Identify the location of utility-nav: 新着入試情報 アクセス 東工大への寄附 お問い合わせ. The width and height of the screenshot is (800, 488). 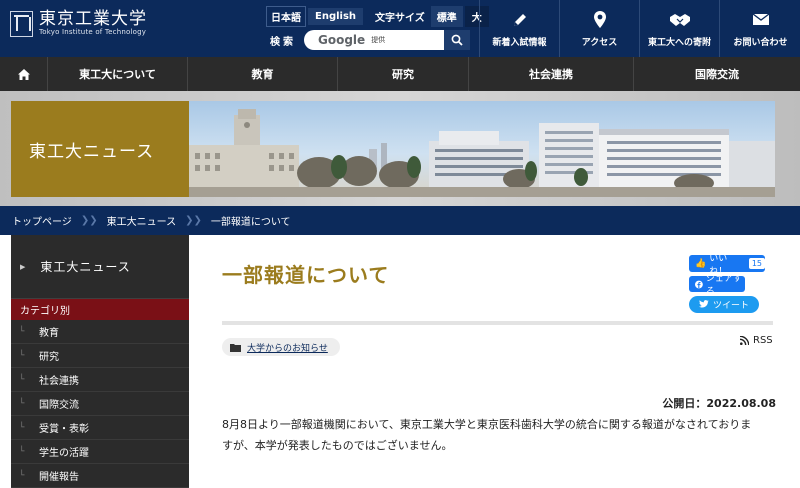
(639, 28).